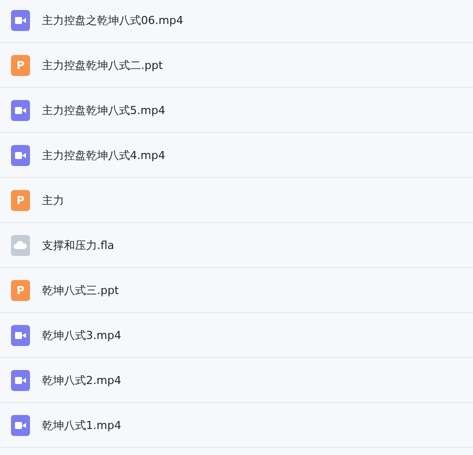 The width and height of the screenshot is (473, 455). Describe the element at coordinates (104, 155) in the screenshot. I see `file-name: 主力控盘乾坤八式4.mp4` at that location.